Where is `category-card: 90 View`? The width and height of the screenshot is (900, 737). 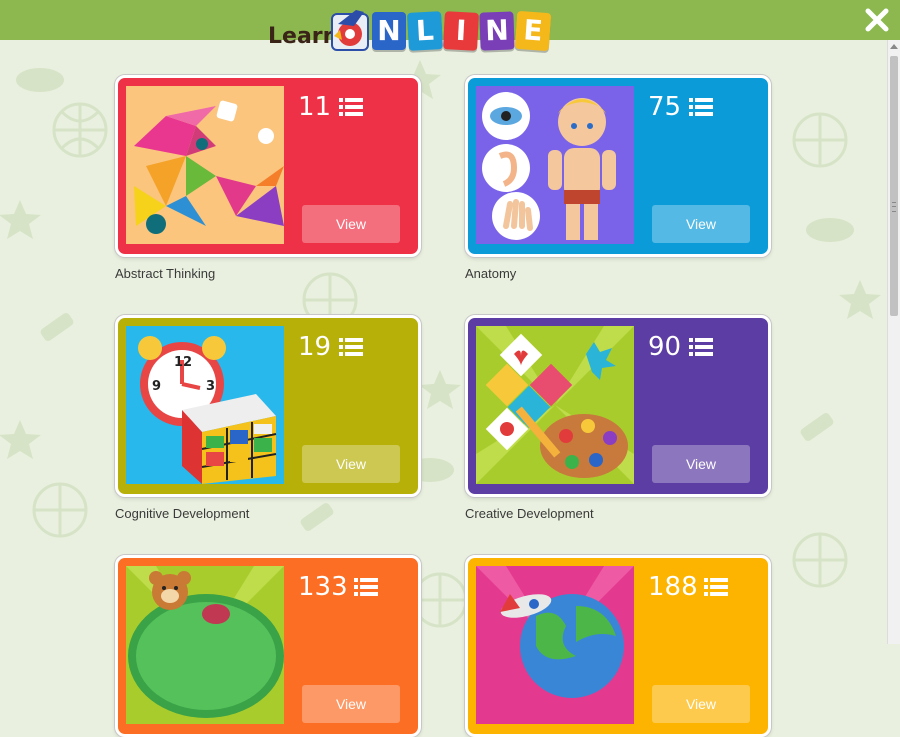 category-card: 90 View is located at coordinates (618, 406).